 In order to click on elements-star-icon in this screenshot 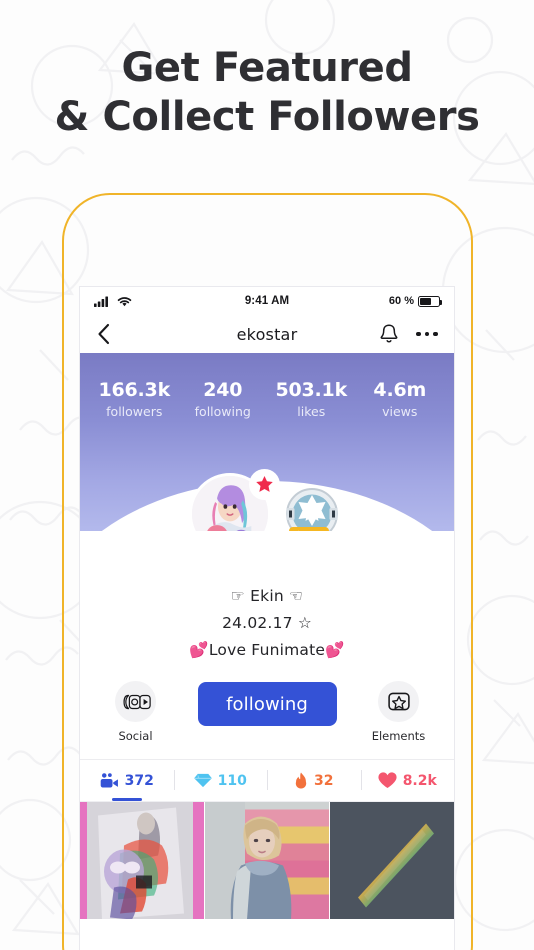, I will do `click(398, 701)`.